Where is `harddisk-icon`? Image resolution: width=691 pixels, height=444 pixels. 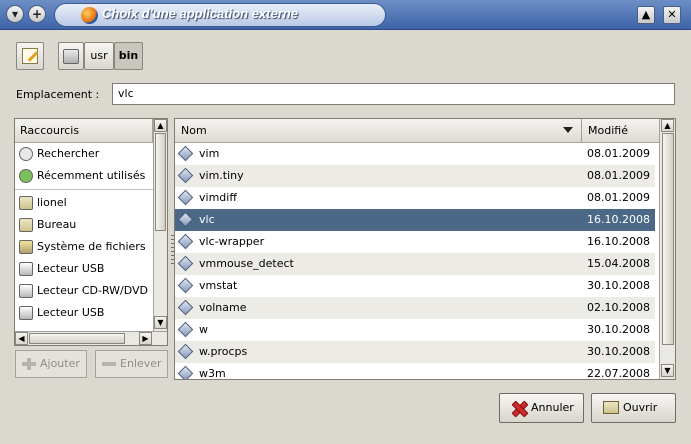 harddisk-icon is located at coordinates (71, 56).